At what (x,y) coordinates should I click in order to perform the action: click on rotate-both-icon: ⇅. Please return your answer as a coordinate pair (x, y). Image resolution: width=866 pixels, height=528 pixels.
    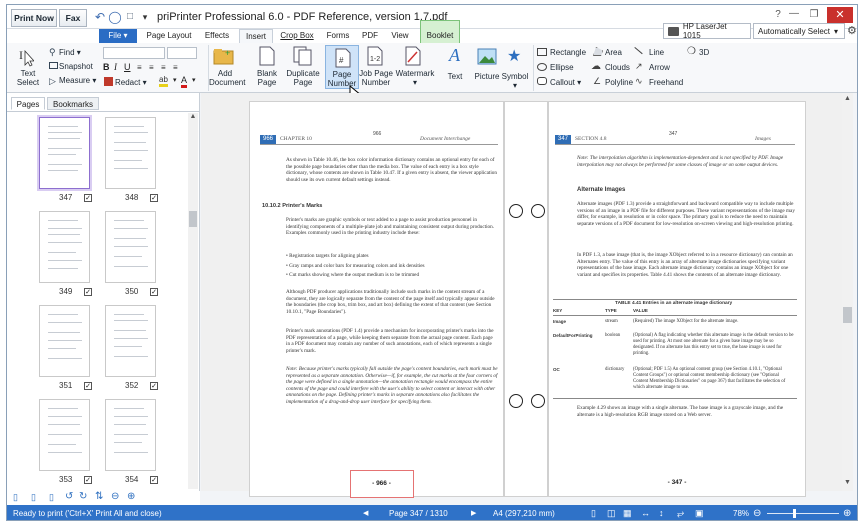
    Looking at the image, I should click on (99, 496).